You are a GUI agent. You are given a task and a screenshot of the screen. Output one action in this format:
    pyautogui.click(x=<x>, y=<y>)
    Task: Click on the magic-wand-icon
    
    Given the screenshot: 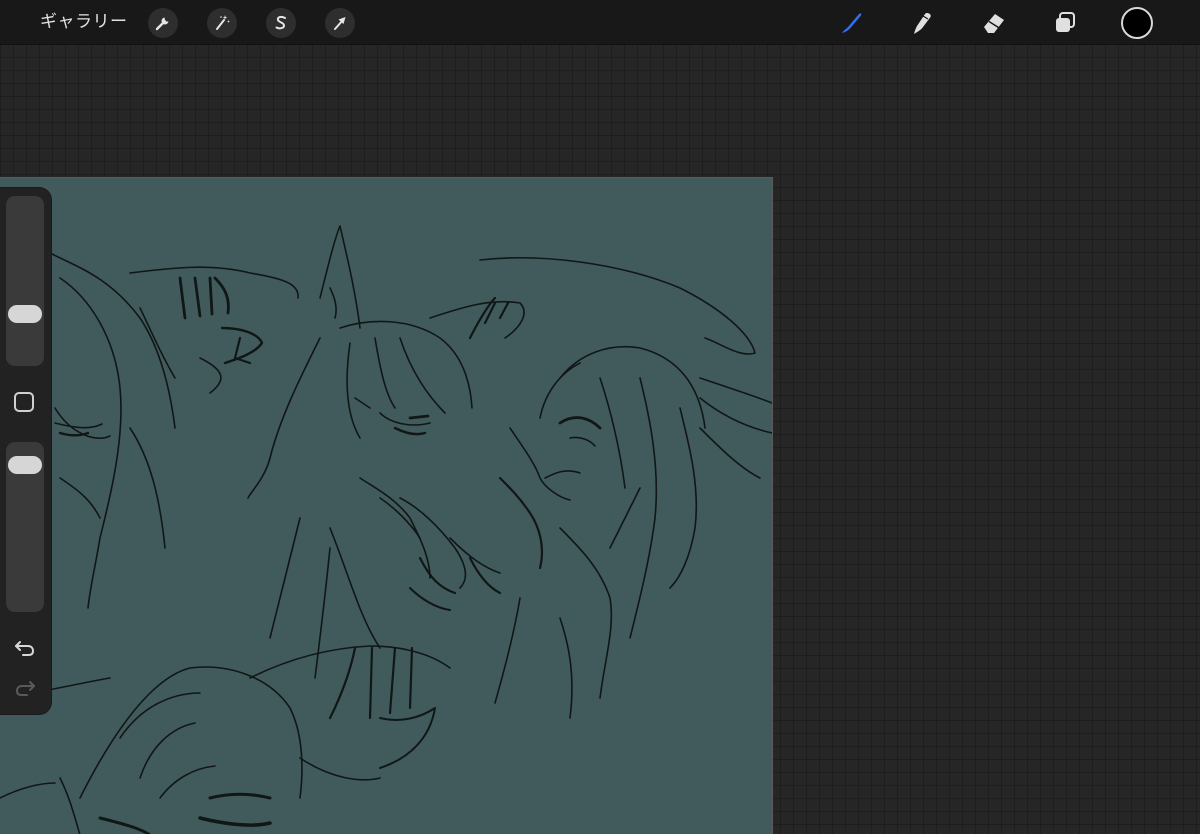 What is the action you would take?
    pyautogui.click(x=223, y=22)
    